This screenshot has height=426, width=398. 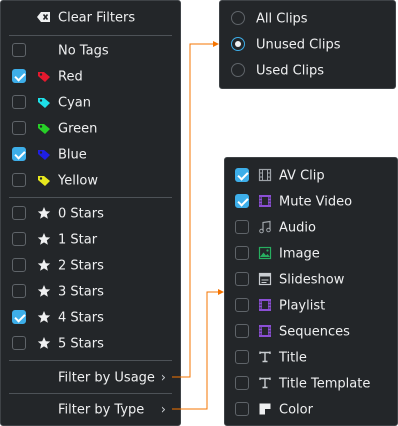 I want to click on rating-label: 4 Stars, so click(x=81, y=318).